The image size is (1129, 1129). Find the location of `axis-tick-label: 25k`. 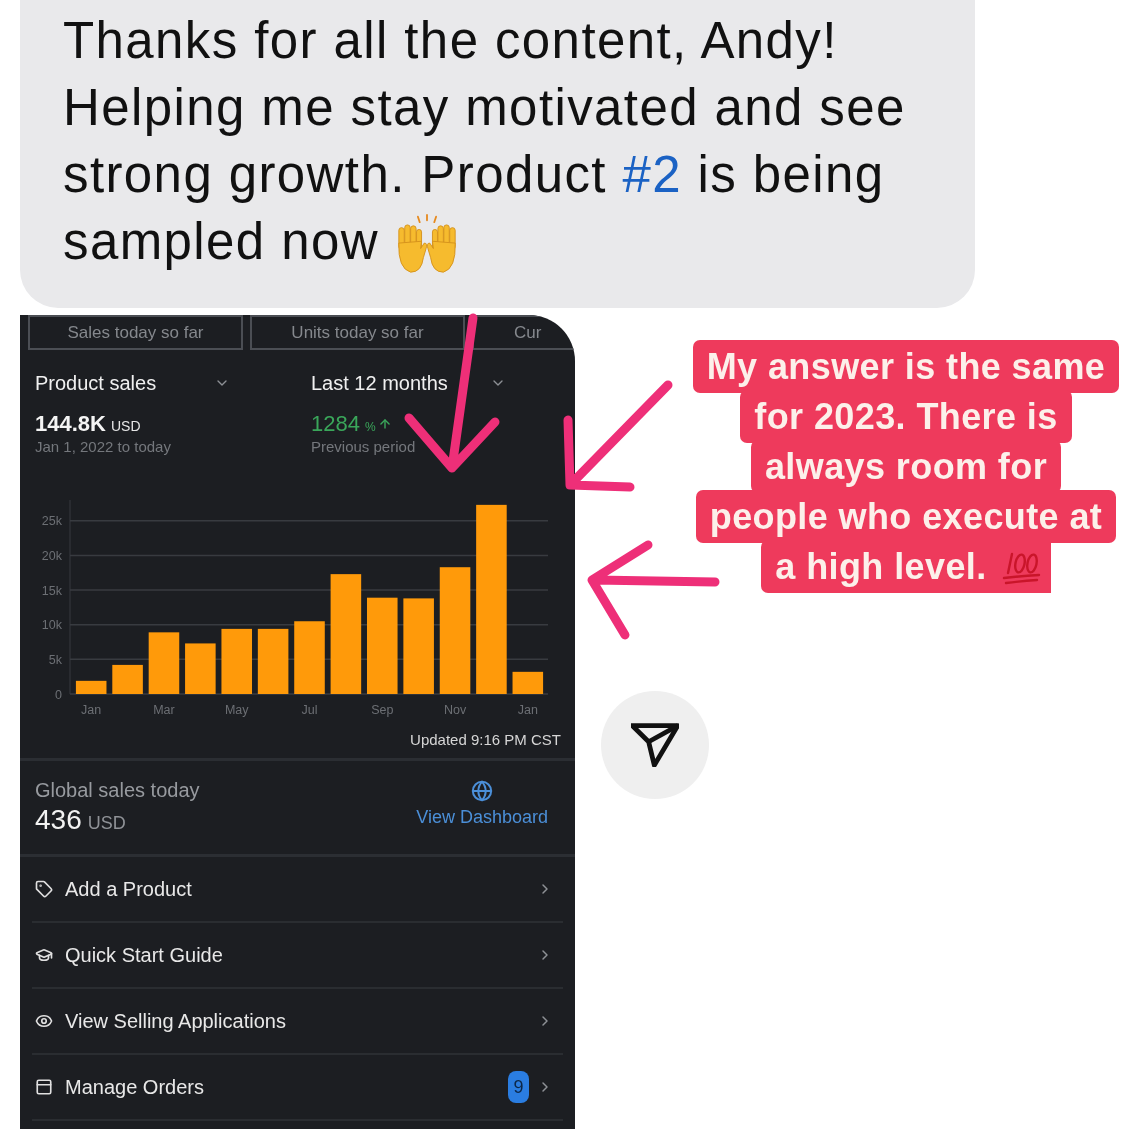

axis-tick-label: 25k is located at coordinates (51, 521).